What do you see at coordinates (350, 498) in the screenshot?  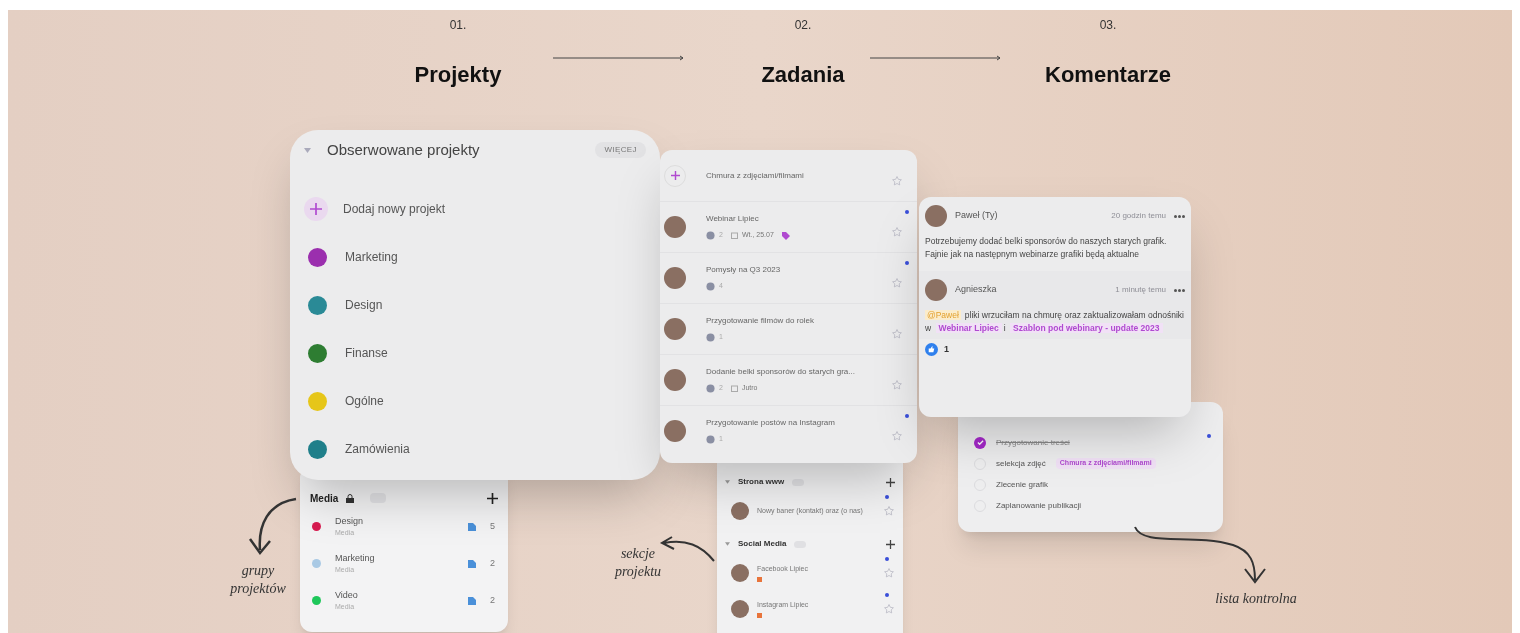 I see `lock-icon` at bounding box center [350, 498].